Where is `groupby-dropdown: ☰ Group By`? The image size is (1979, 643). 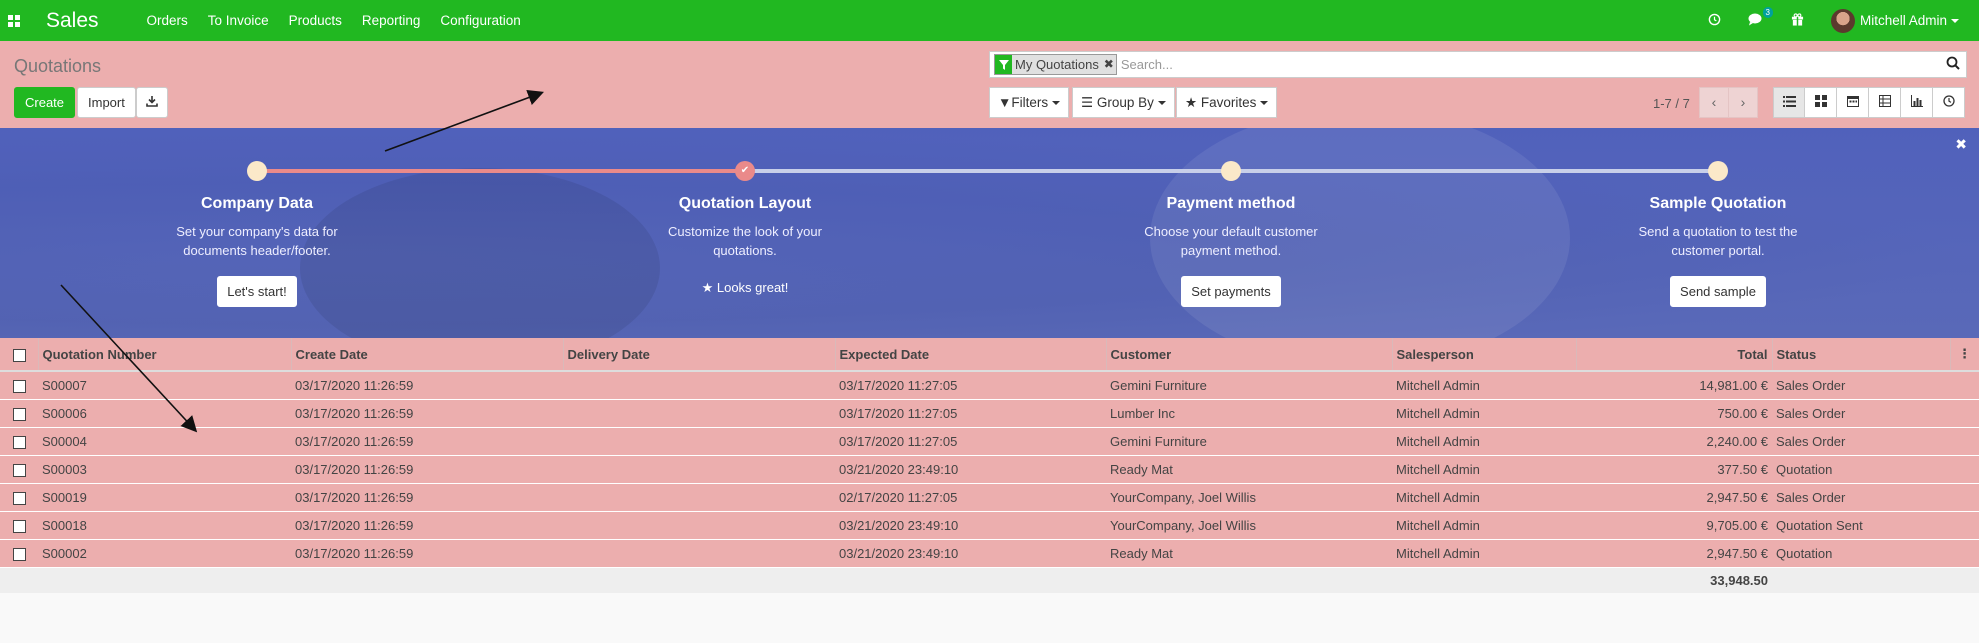
groupby-dropdown: ☰ Group By is located at coordinates (1123, 102).